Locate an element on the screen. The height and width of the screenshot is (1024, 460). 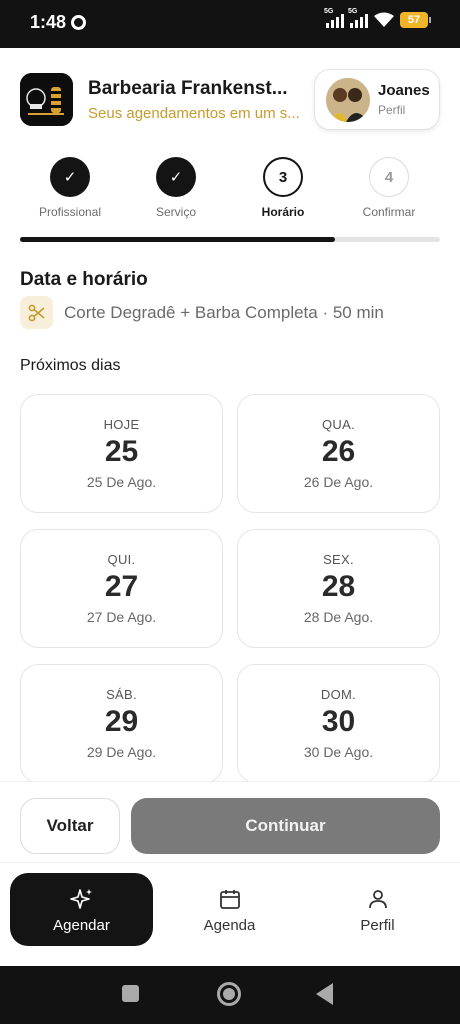
day-number: 28 is located at coordinates (338, 586).